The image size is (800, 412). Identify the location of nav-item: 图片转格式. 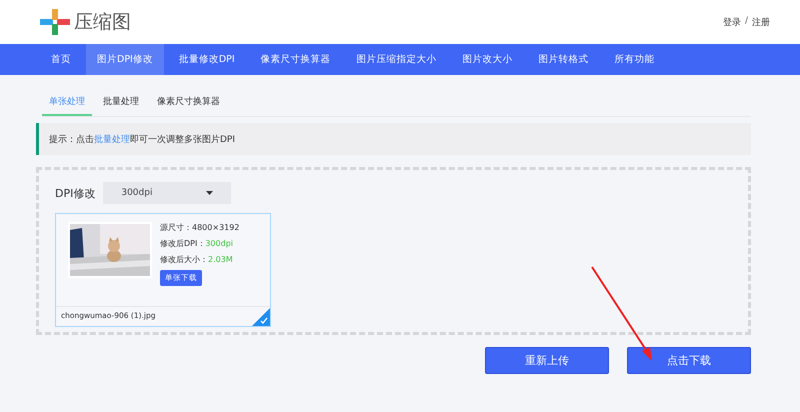
(564, 59).